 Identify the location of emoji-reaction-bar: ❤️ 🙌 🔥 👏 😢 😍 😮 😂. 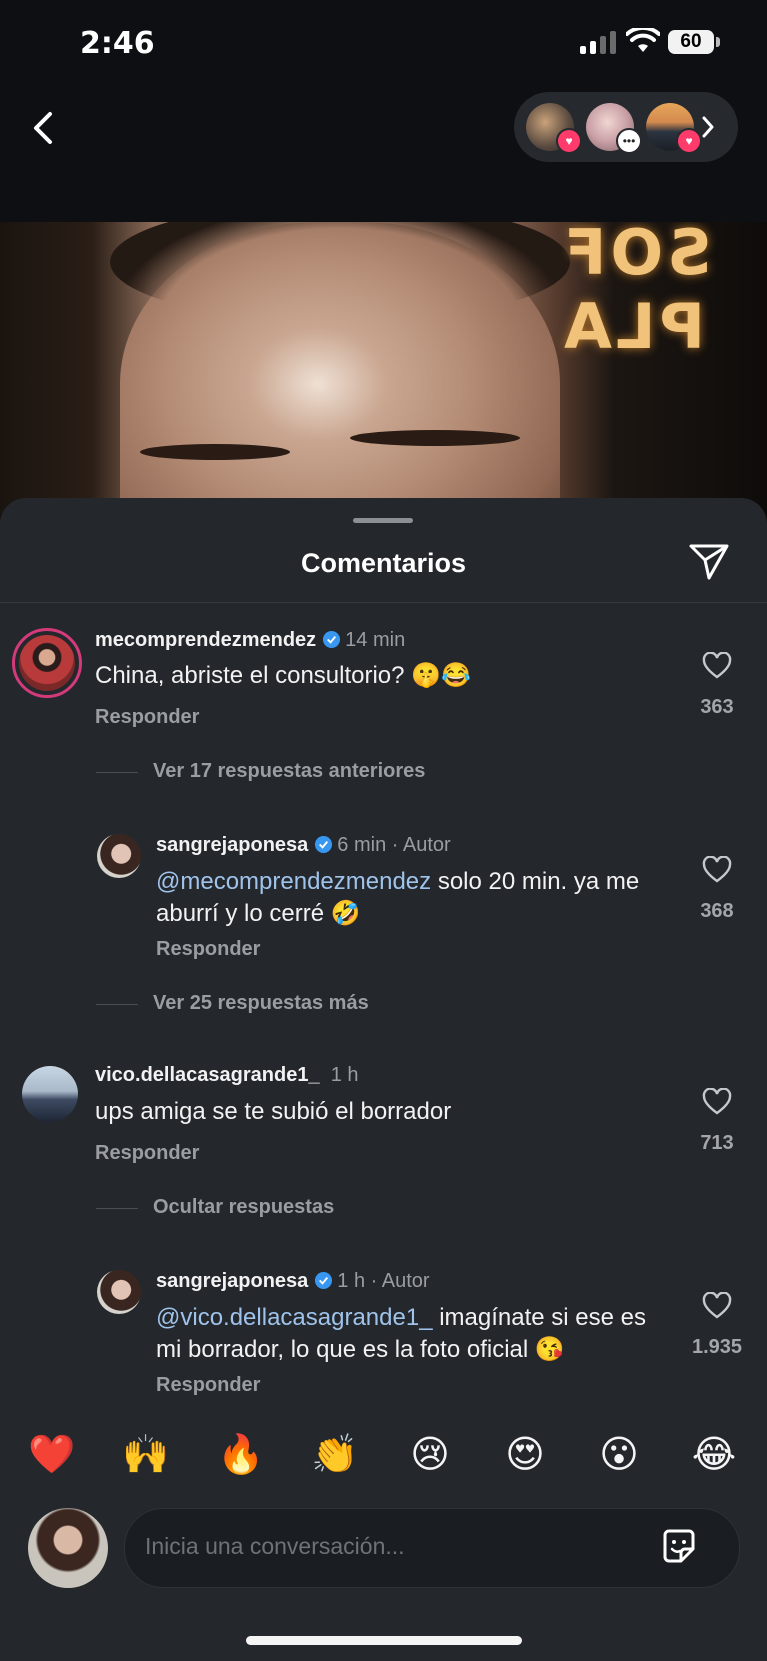
(383, 1449).